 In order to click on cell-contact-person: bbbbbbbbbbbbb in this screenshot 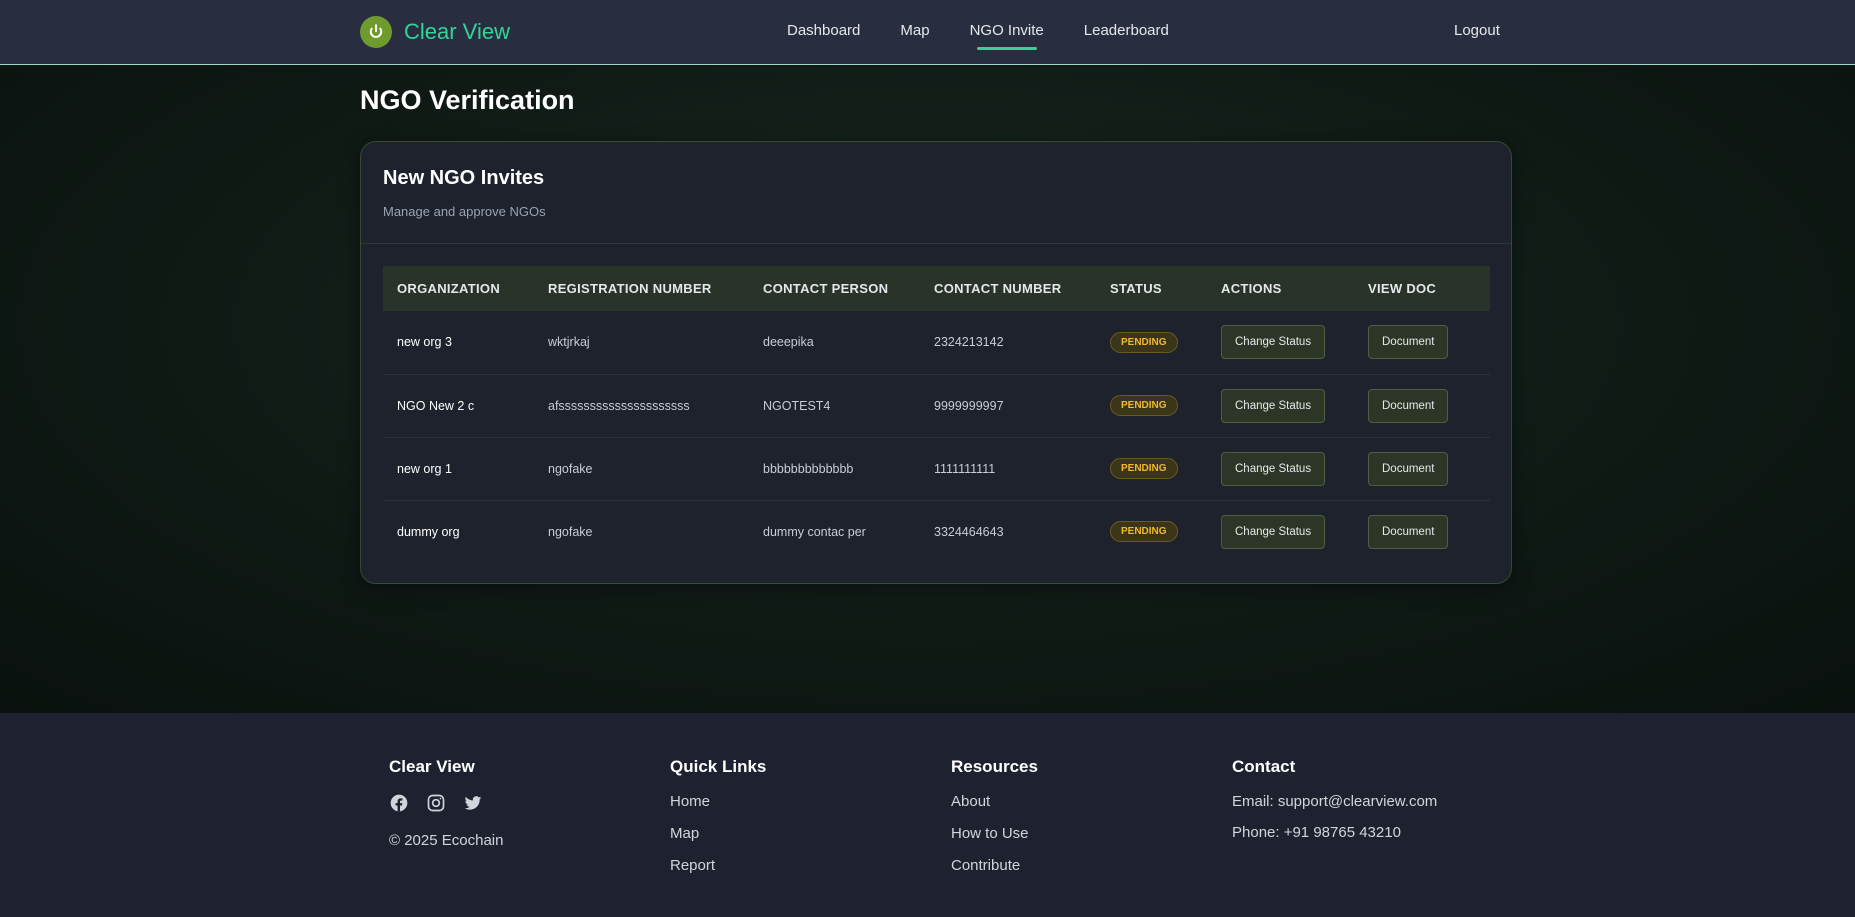, I will do `click(834, 469)`.